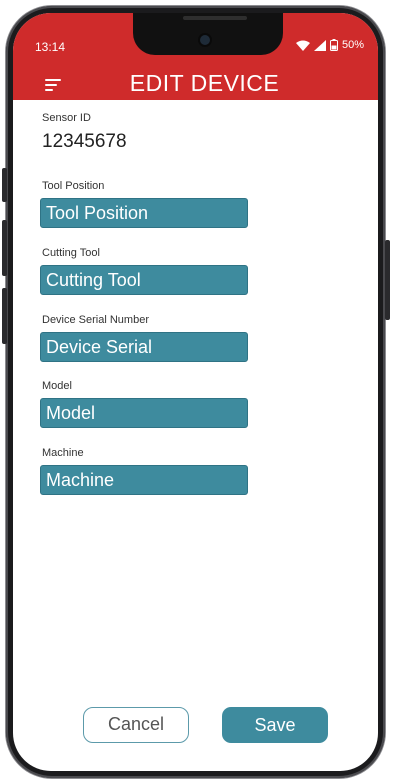 The height and width of the screenshot is (784, 393). I want to click on device-serial-field: Device Serial, so click(144, 347).